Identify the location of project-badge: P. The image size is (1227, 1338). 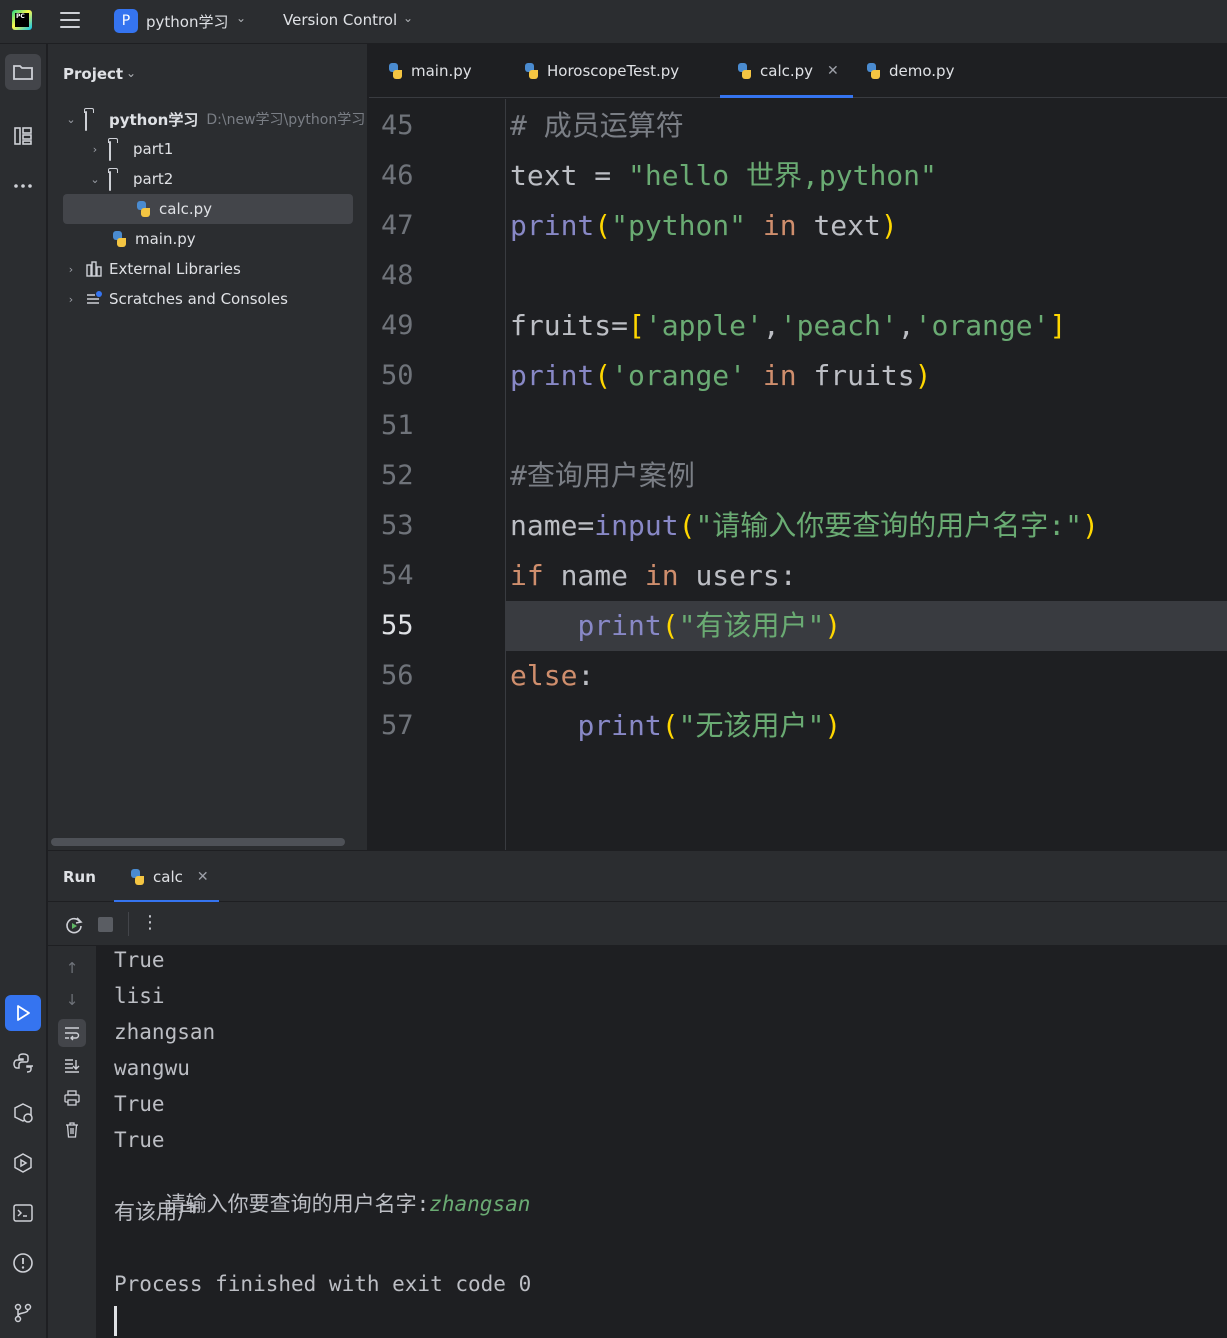
(126, 21).